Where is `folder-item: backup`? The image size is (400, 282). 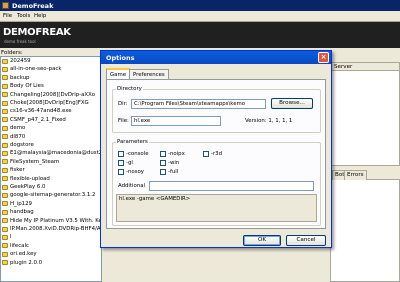
folder-item: backup is located at coordinates (51, 78).